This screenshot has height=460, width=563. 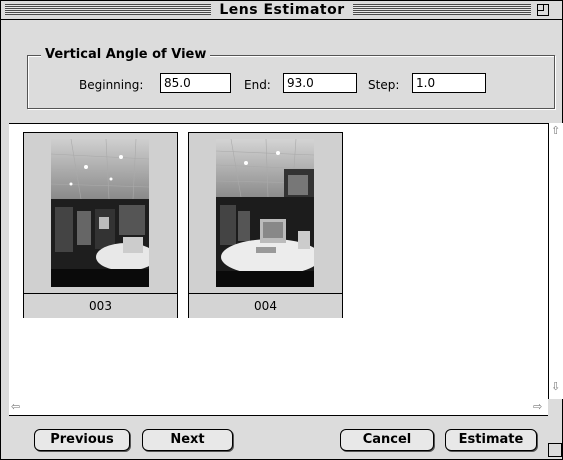 What do you see at coordinates (555, 261) in the screenshot?
I see `vertical-scrollbar: ⇧ ⇩` at bounding box center [555, 261].